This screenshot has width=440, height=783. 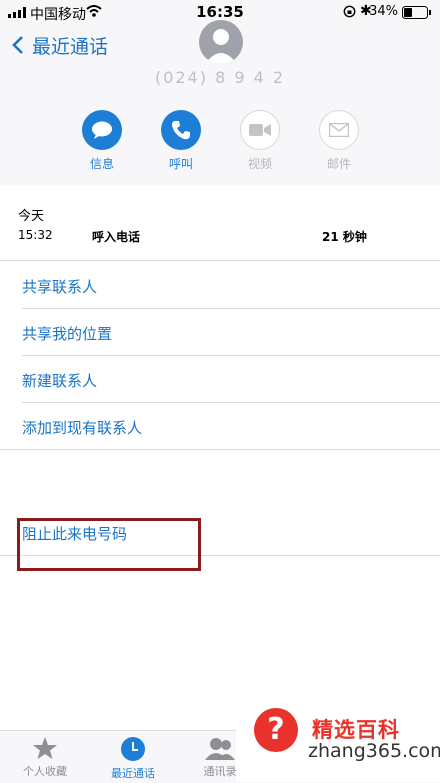 I want to click on call-date: 今天, so click(x=31, y=216).